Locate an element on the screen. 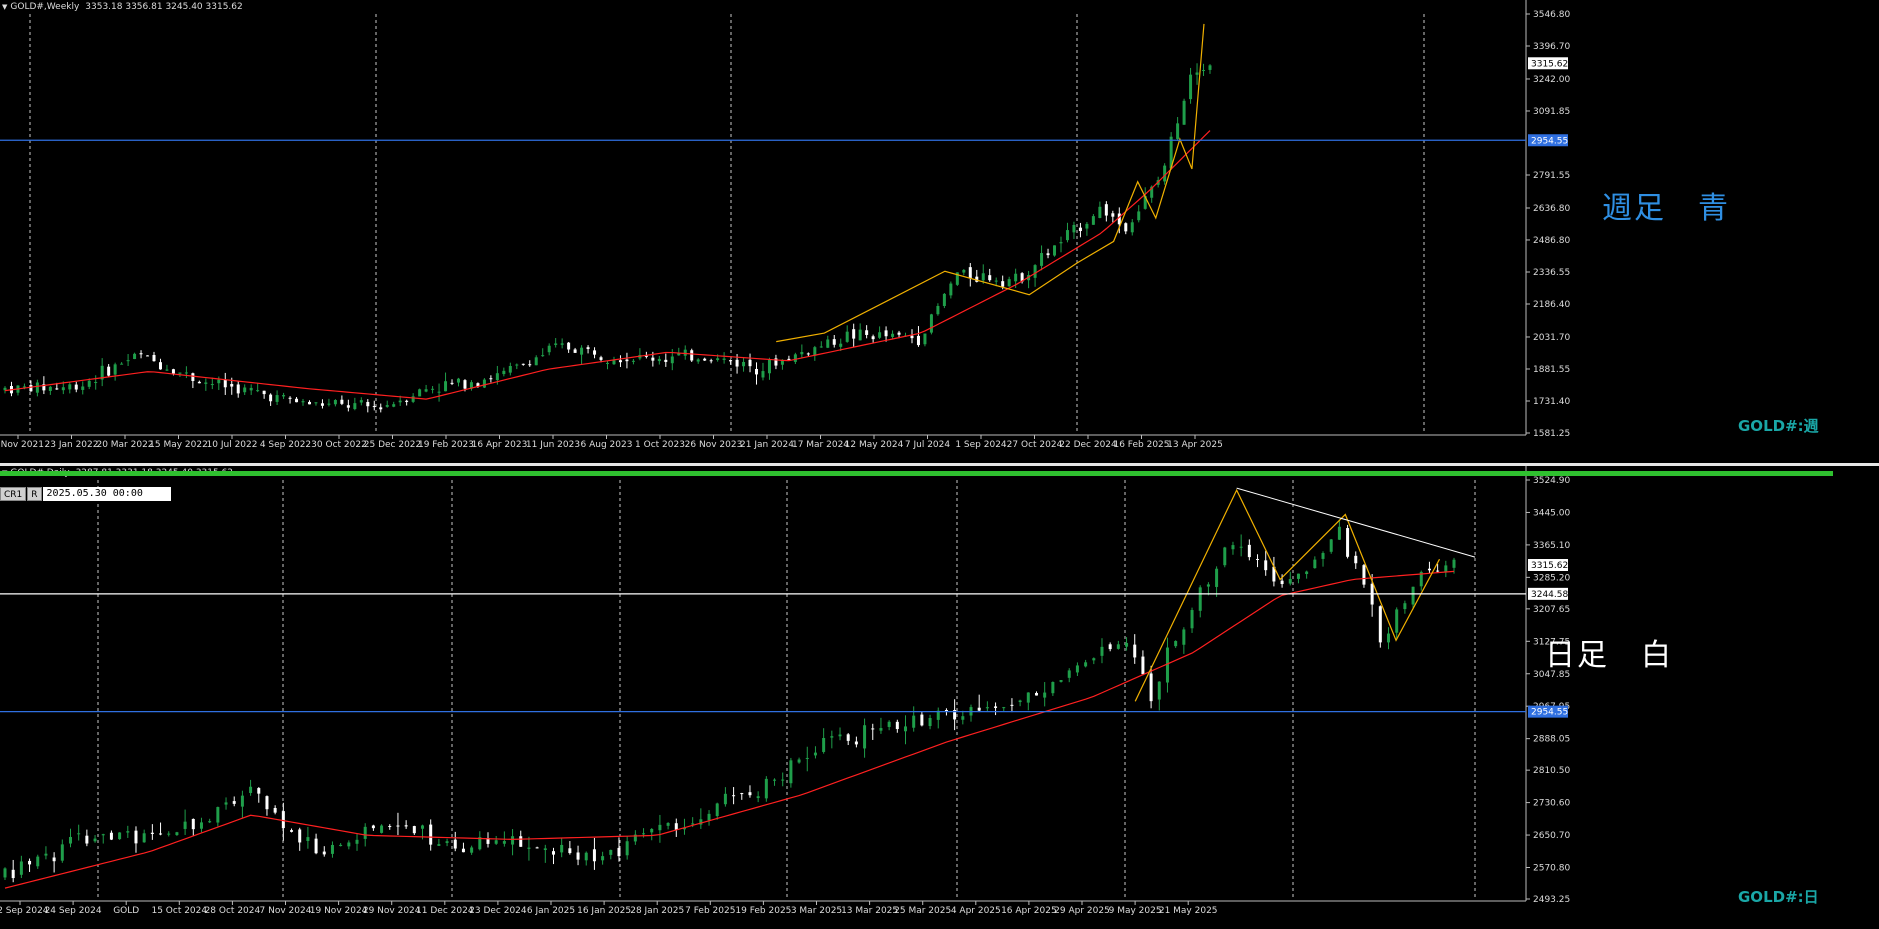  zigzag-line is located at coordinates (1287, 595).